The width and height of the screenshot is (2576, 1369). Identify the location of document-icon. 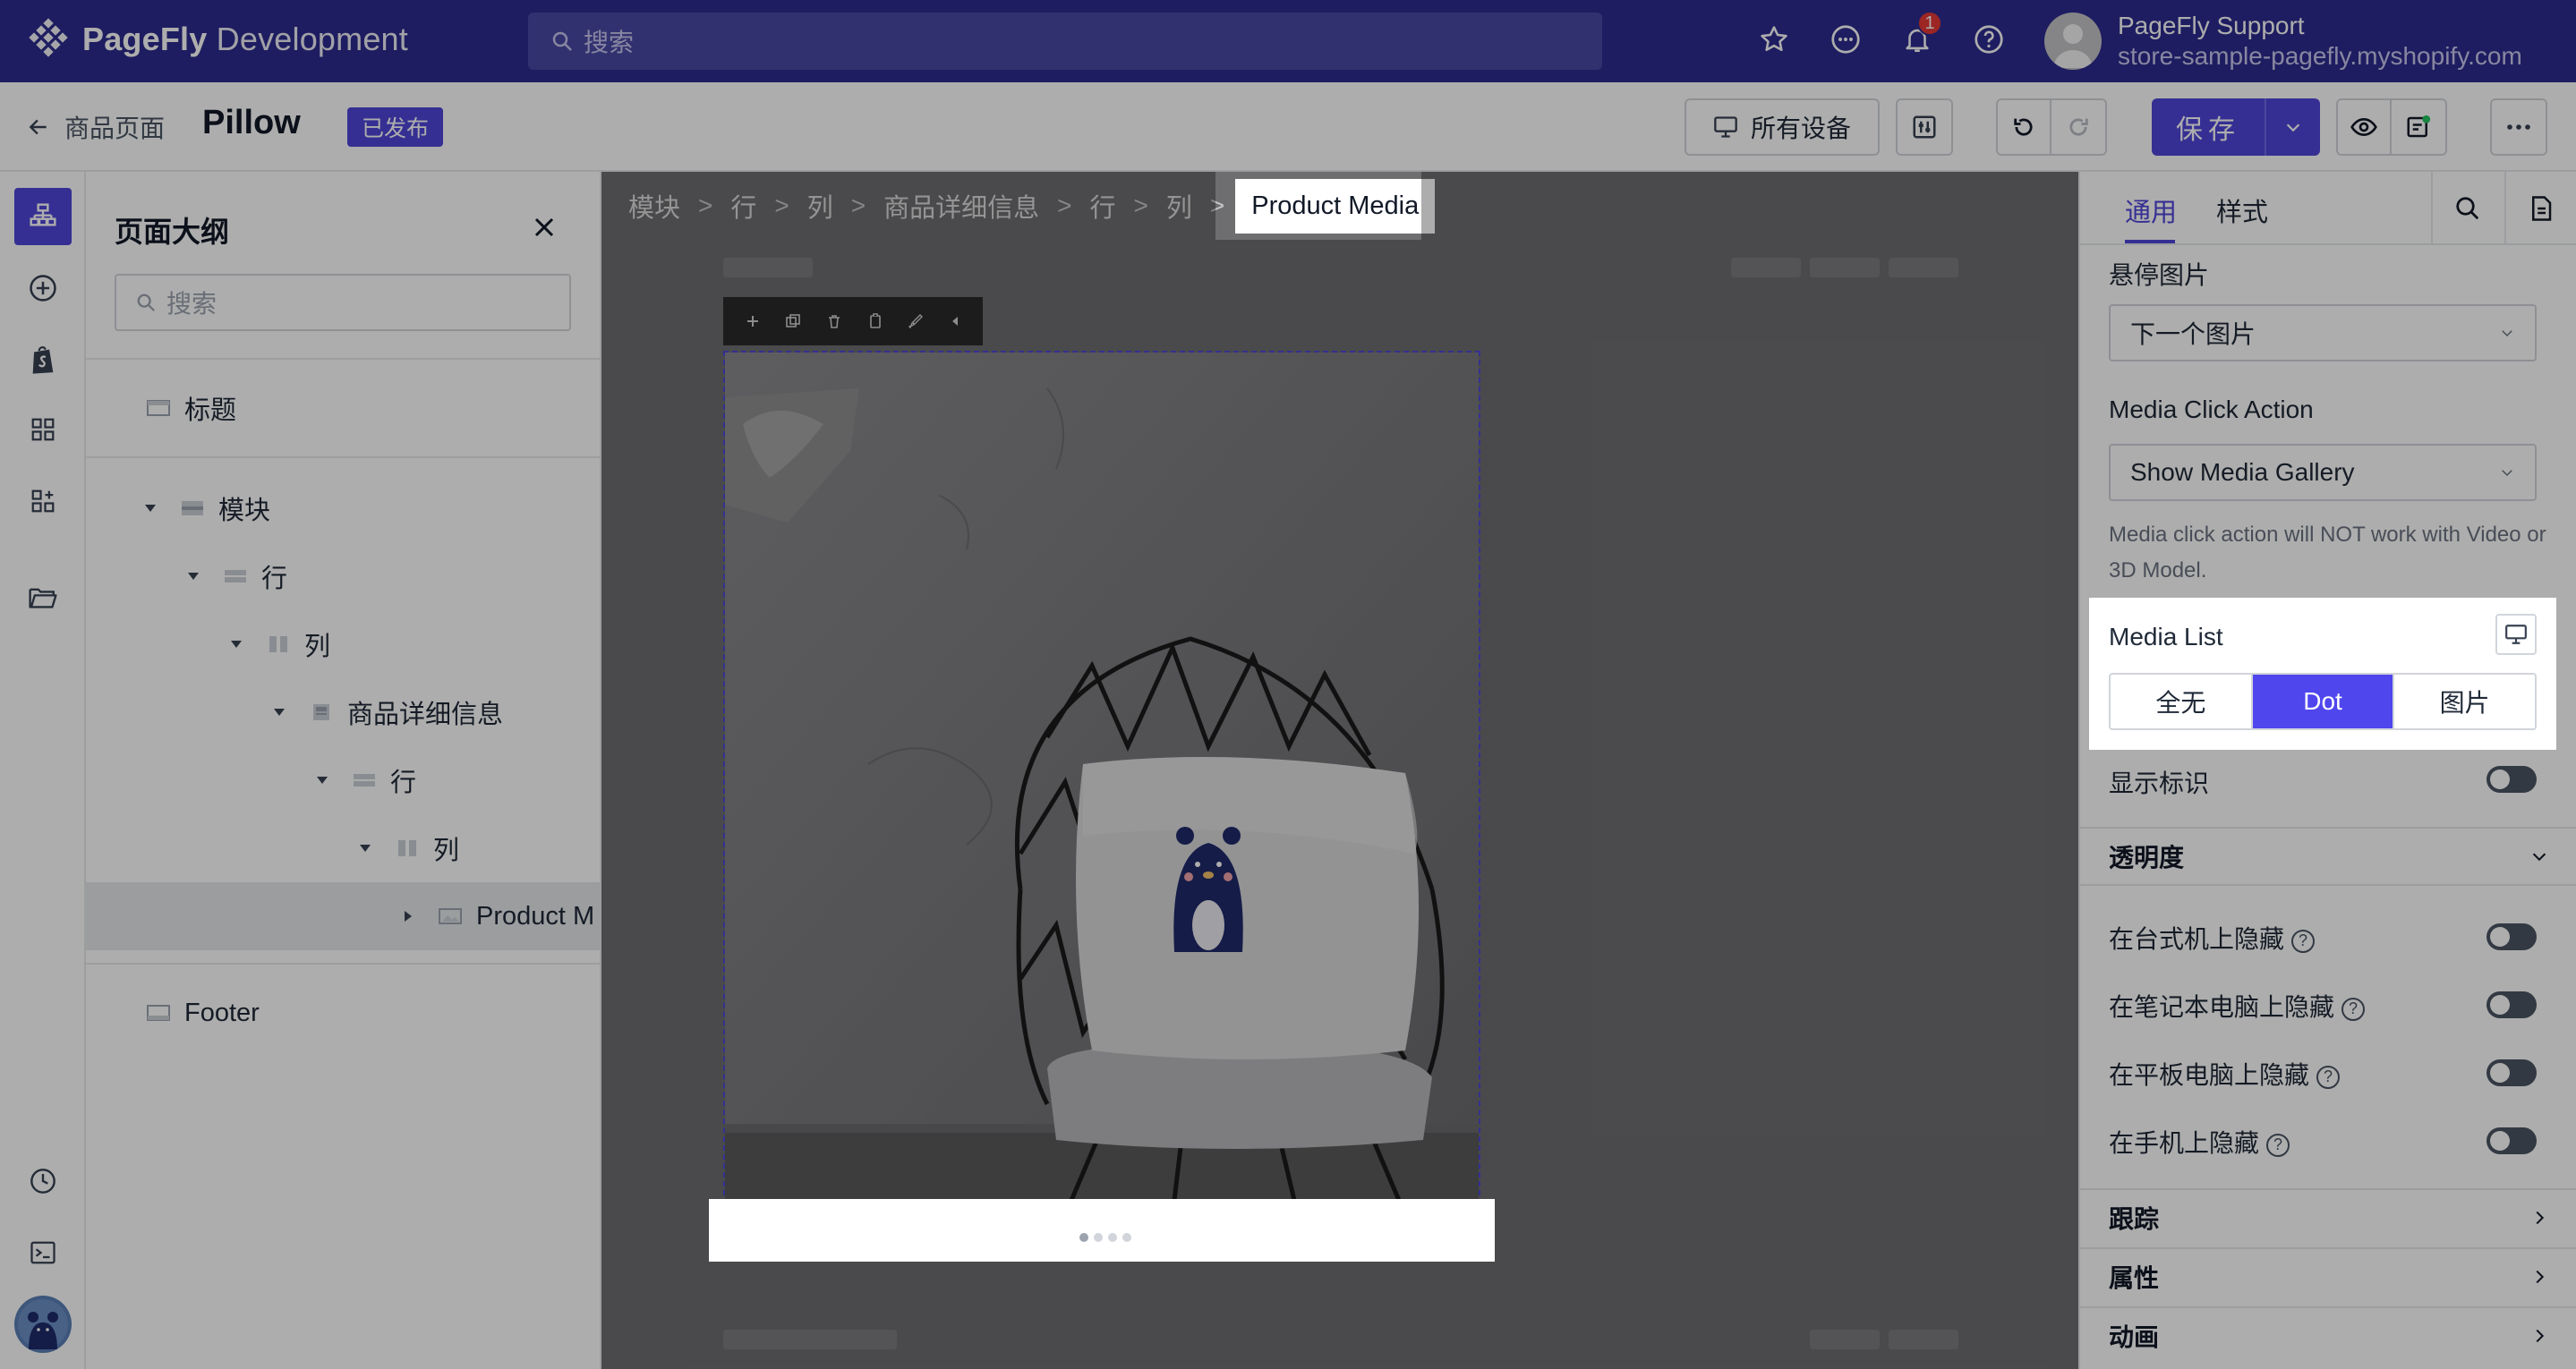
(2542, 208).